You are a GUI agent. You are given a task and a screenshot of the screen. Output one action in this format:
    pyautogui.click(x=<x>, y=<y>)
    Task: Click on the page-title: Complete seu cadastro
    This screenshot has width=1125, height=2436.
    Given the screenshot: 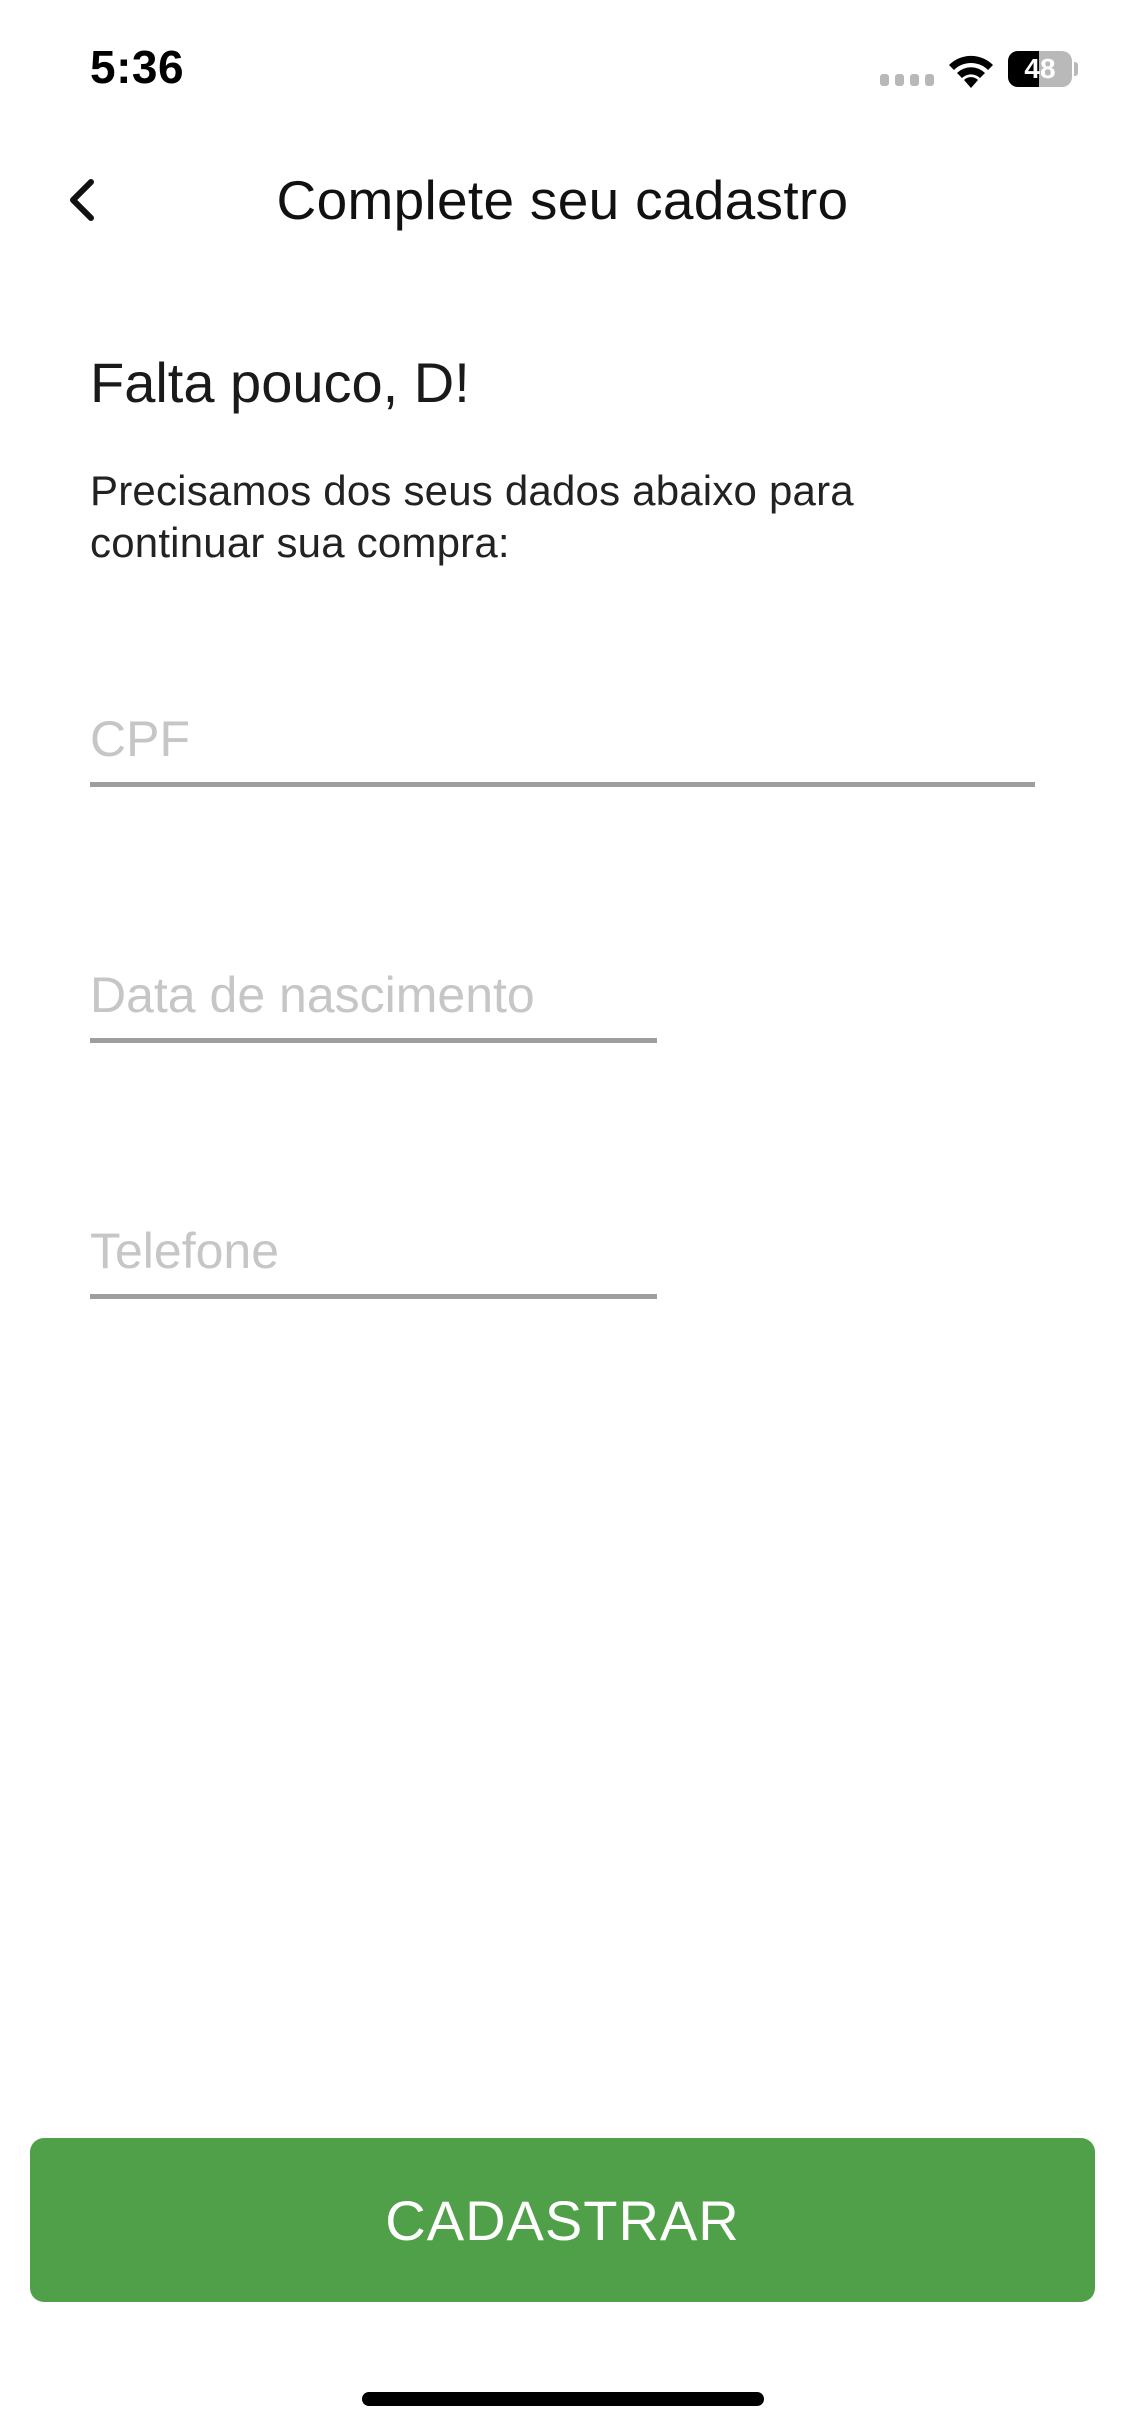 What is the action you would take?
    pyautogui.click(x=562, y=200)
    